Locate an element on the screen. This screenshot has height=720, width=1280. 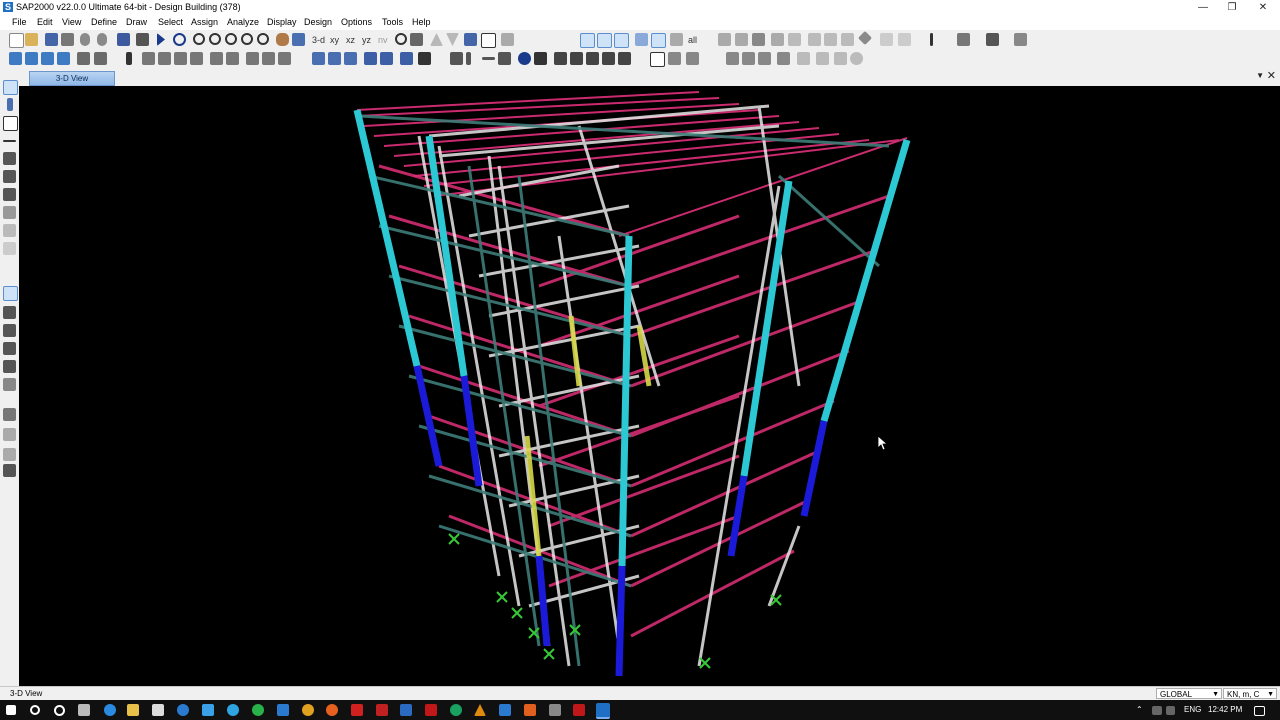
replicate-icon is located at coordinates (794, 39).